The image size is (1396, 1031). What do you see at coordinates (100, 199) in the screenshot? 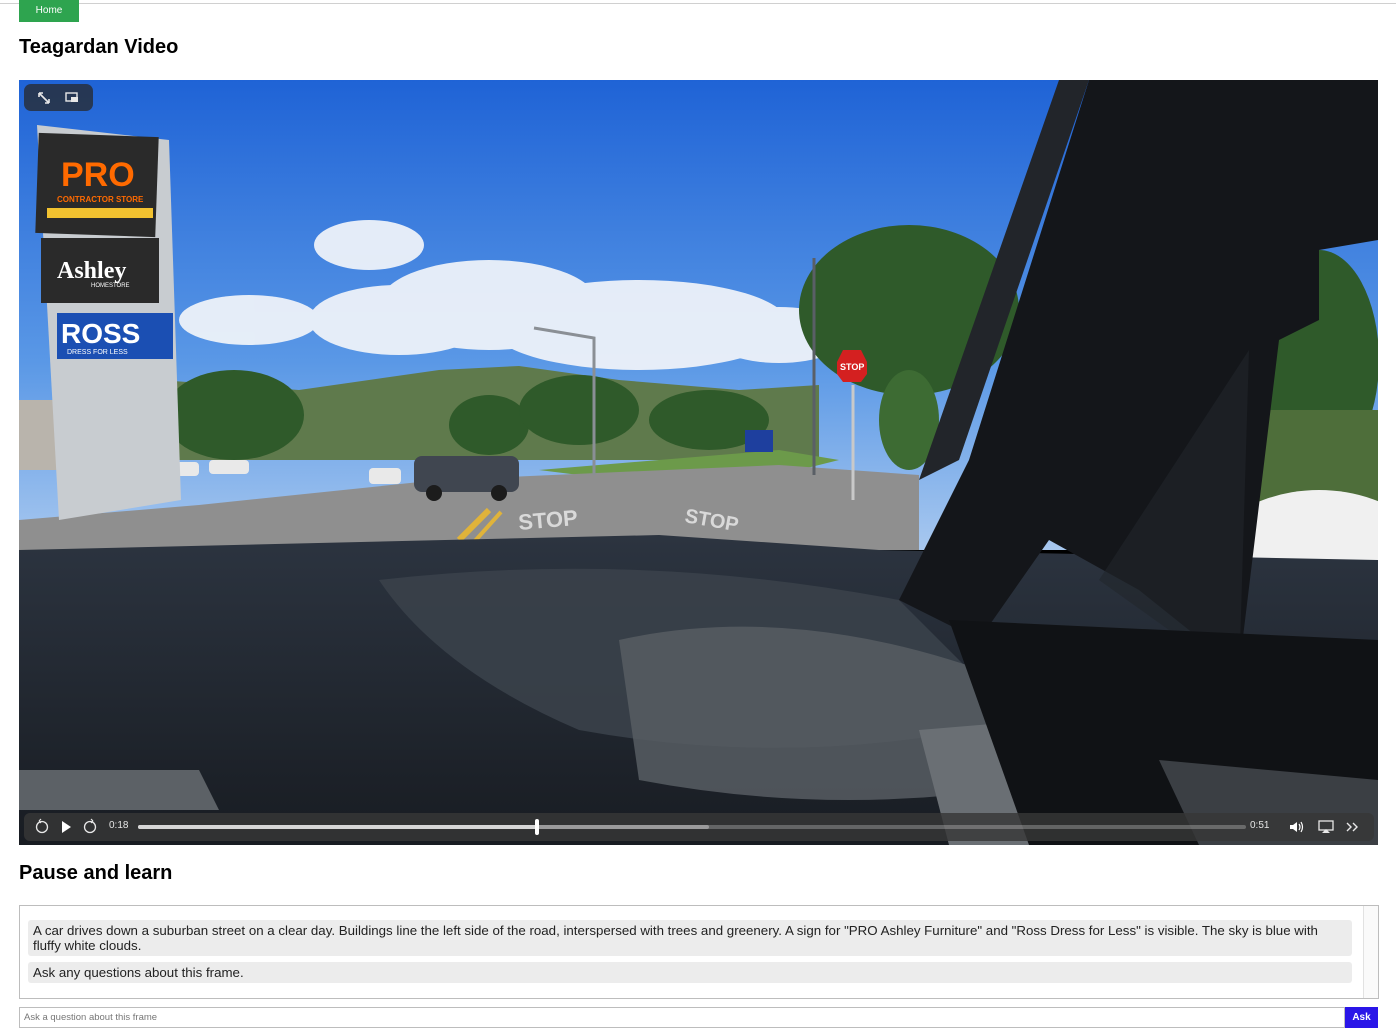
I see `pro-sign-subtext: CONTRACTOR STORE` at bounding box center [100, 199].